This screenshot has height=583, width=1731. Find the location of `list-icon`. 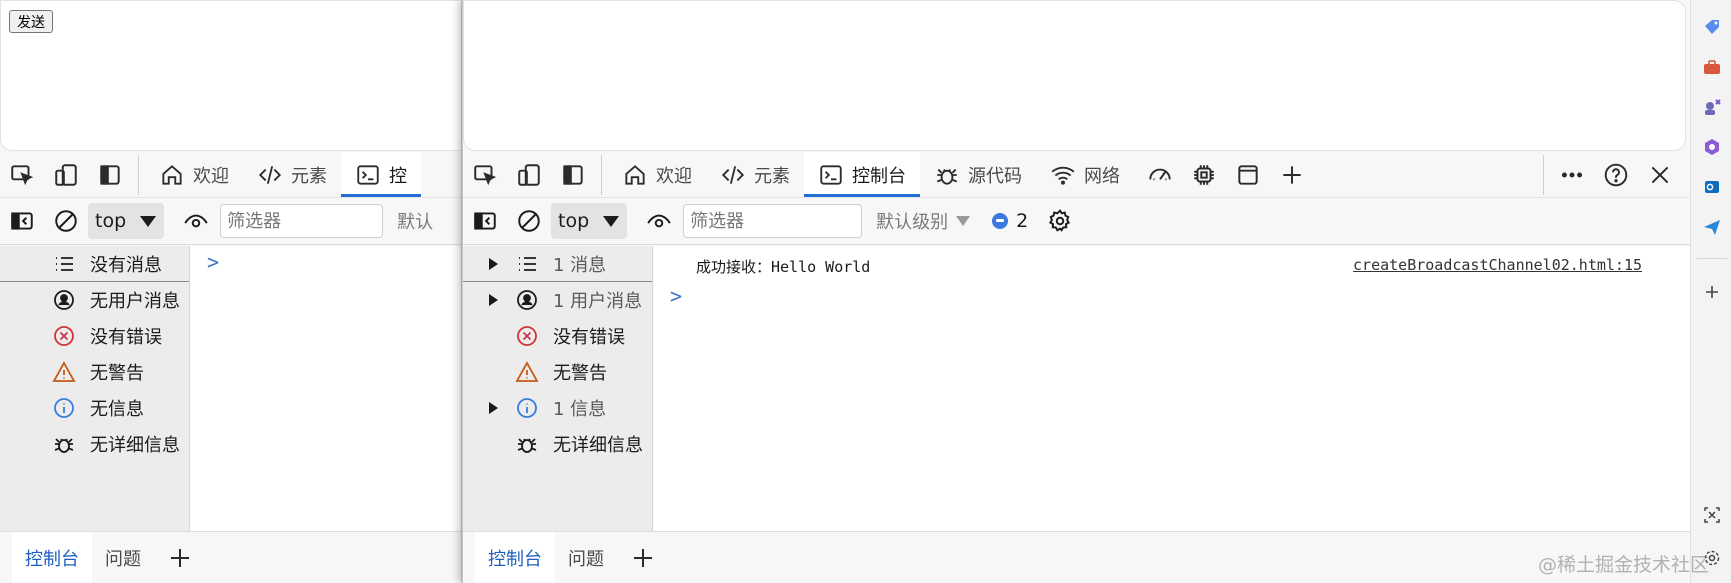

list-icon is located at coordinates (64, 264).